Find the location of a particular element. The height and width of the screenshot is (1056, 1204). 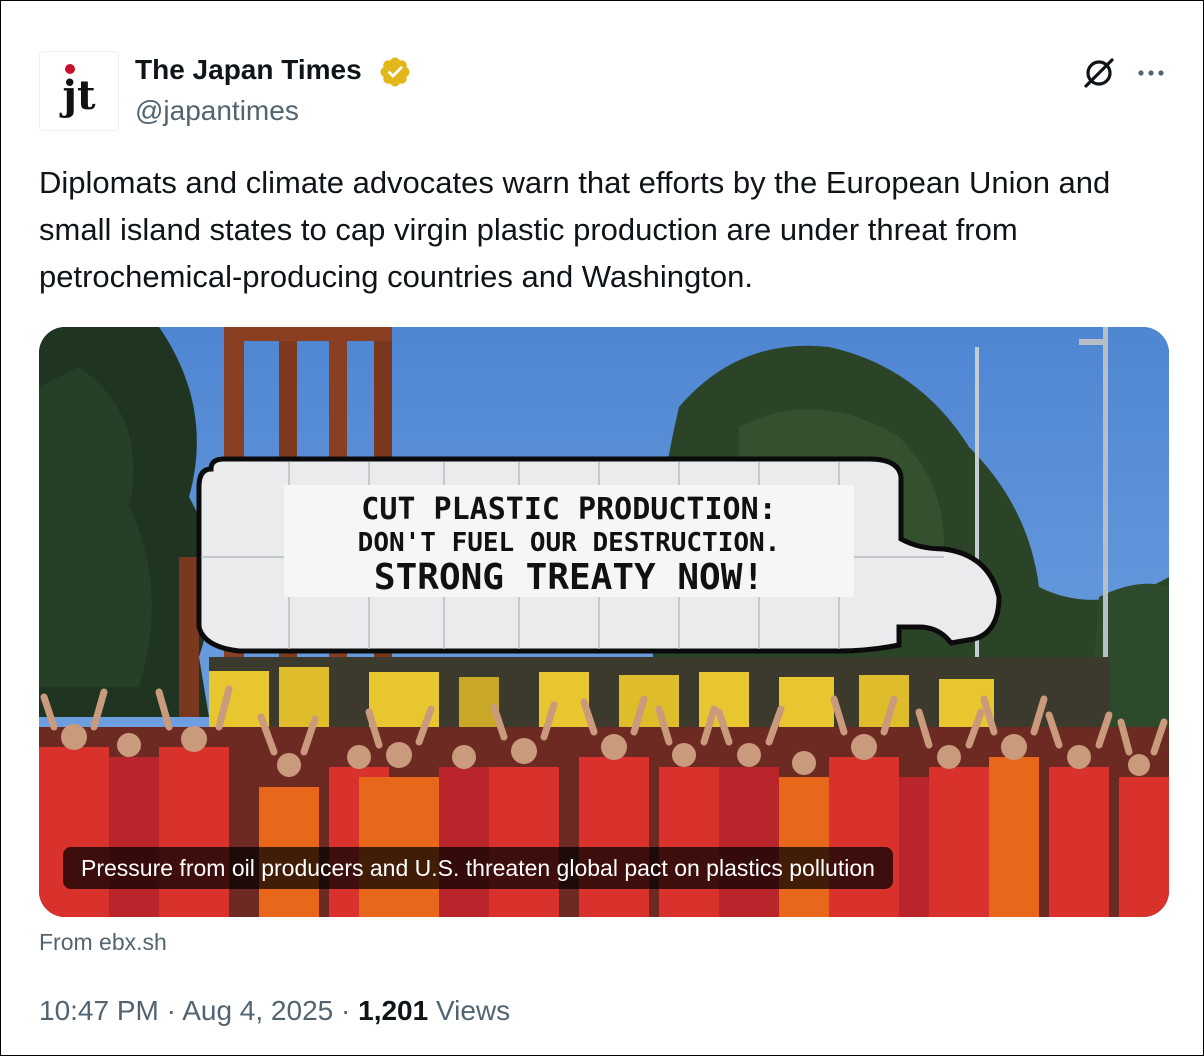

tweet-time: 10:47 PM is located at coordinates (99, 1010).